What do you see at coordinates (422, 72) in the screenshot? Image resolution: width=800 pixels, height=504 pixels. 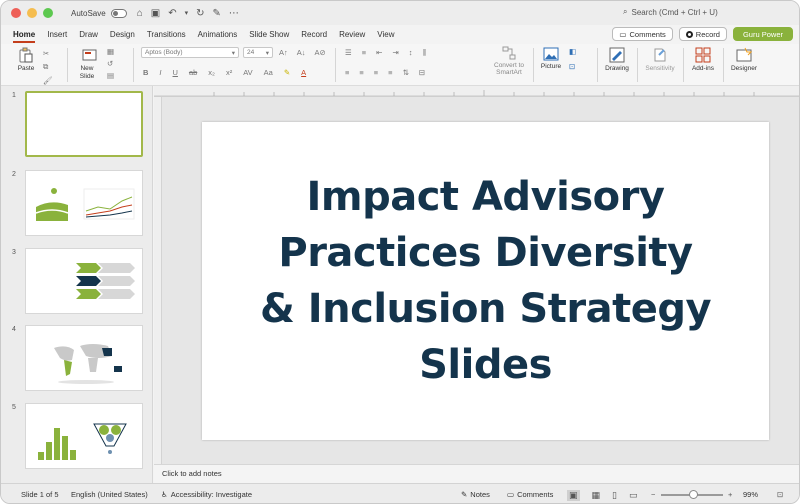 I see `align-text-icon: ⊟` at bounding box center [422, 72].